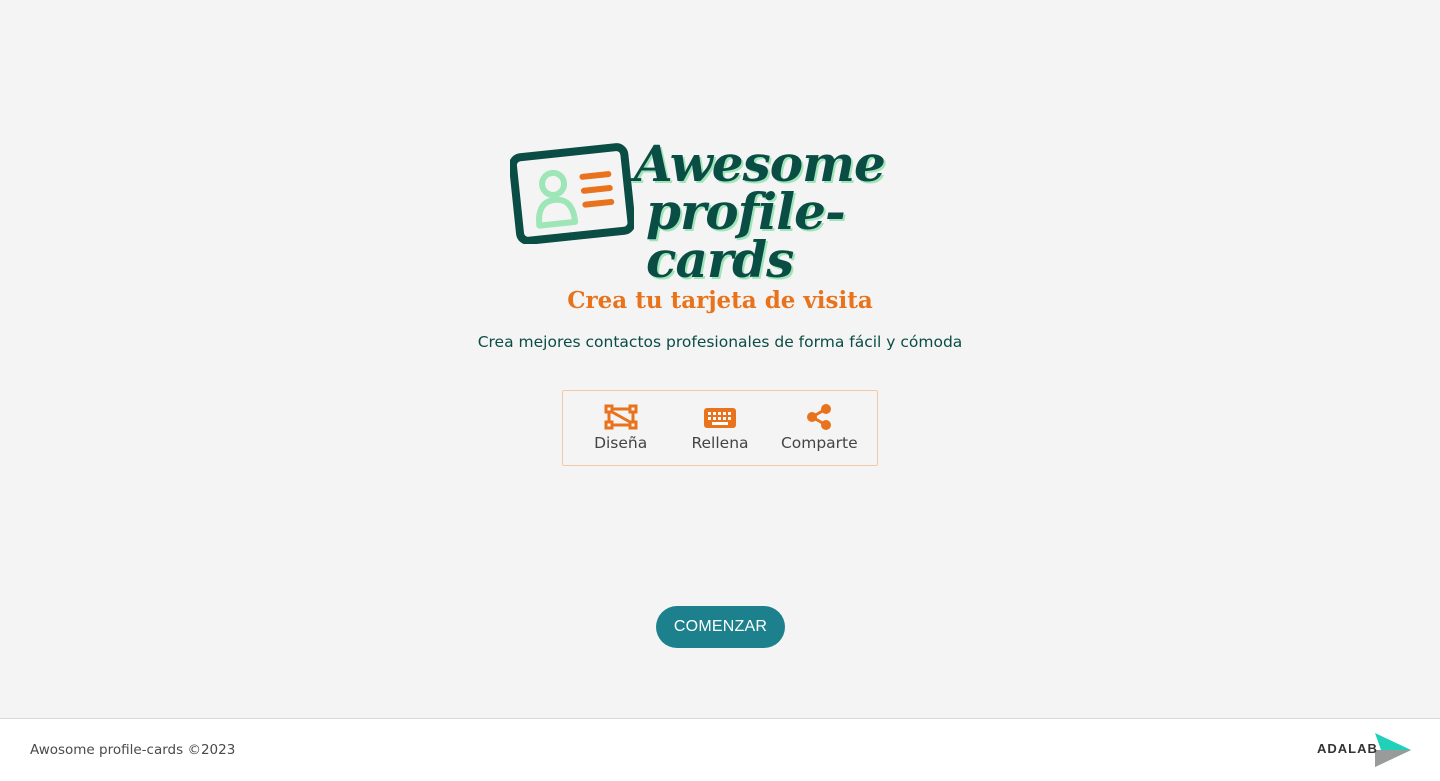 The width and height of the screenshot is (1440, 781). Describe the element at coordinates (133, 750) in the screenshot. I see `footer-copyright: Awosome profile-cards ©2023` at that location.